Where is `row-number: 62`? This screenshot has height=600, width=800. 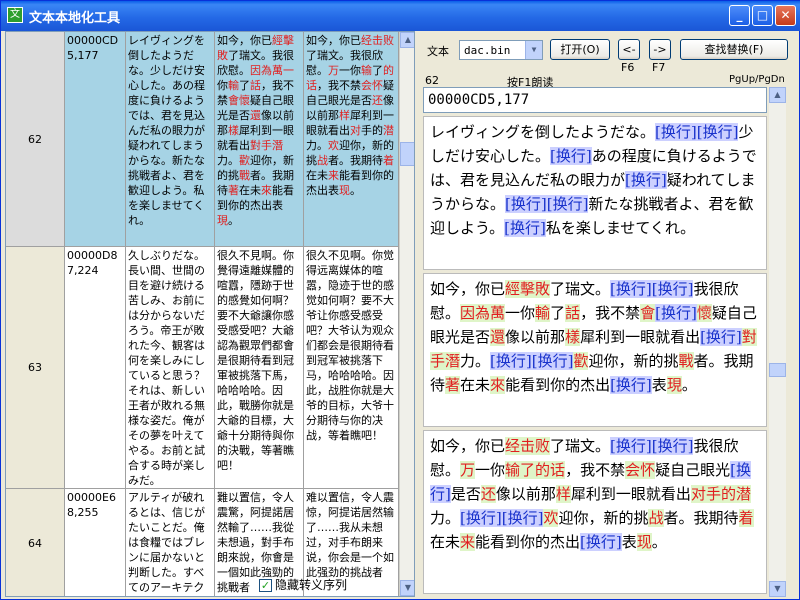 row-number: 62 is located at coordinates (35, 139).